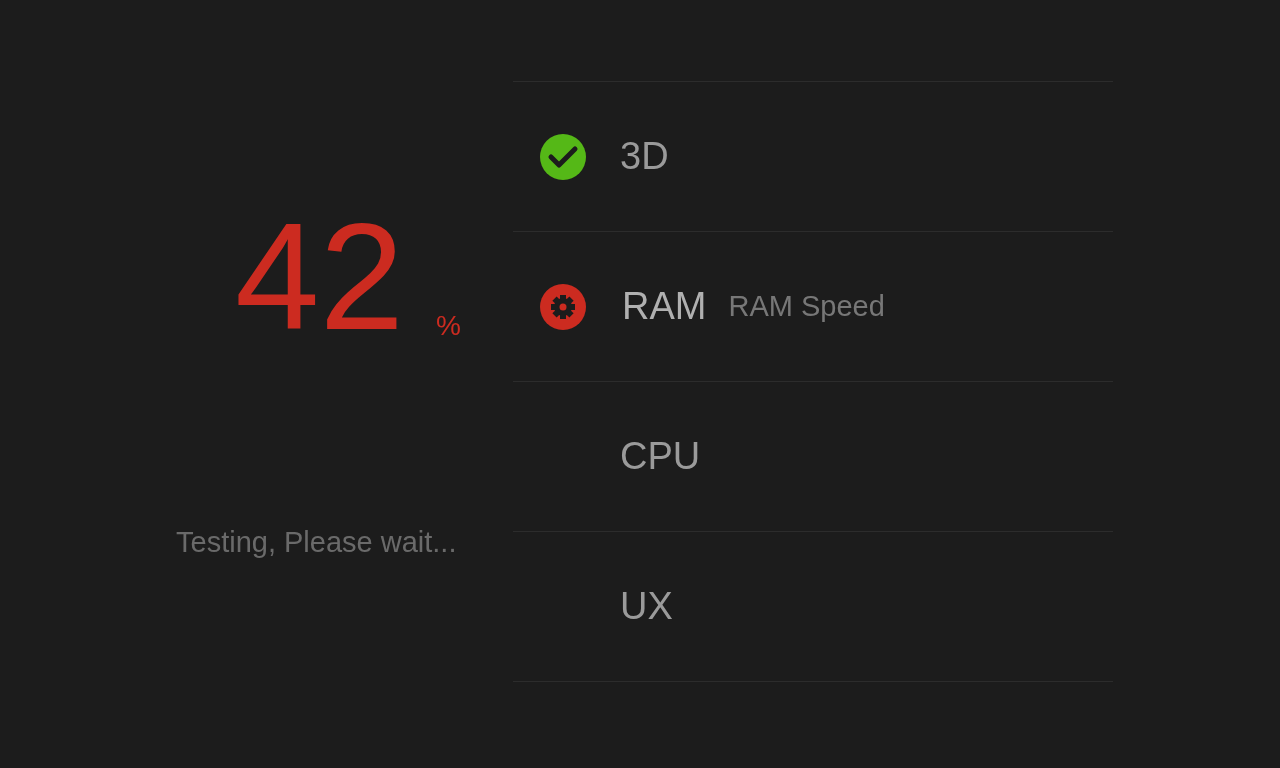 This screenshot has width=1280, height=768. Describe the element at coordinates (644, 156) in the screenshot. I see `test-name: 3D` at that location.